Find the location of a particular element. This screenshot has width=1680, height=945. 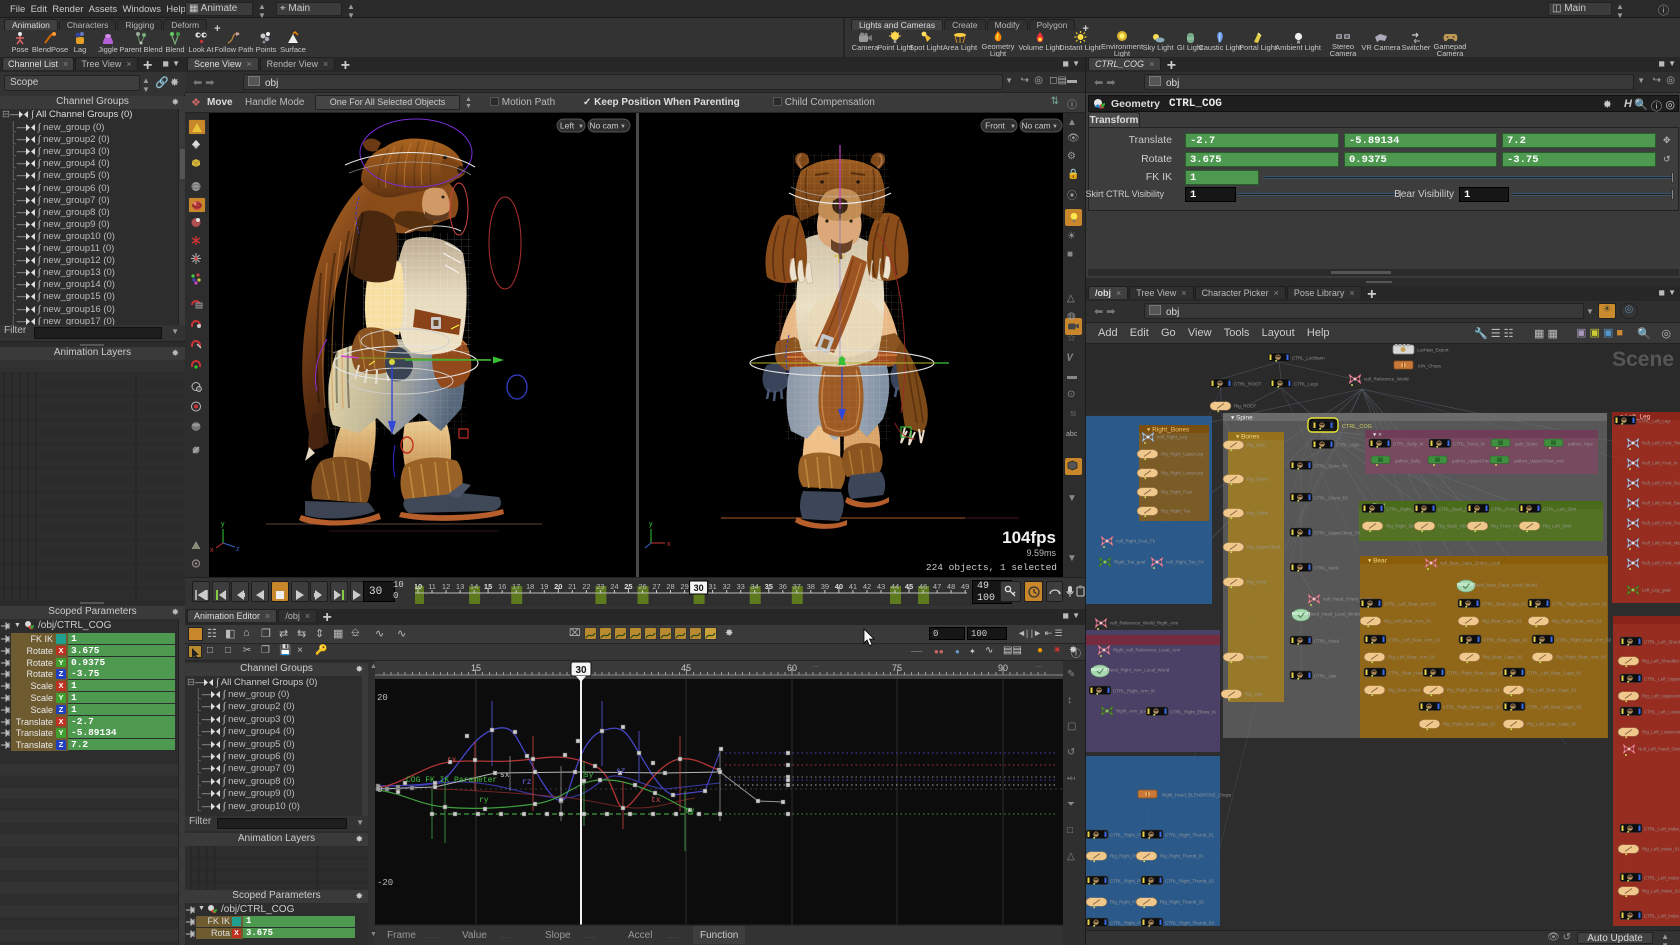

svg-text: z is located at coordinates (238, 549).